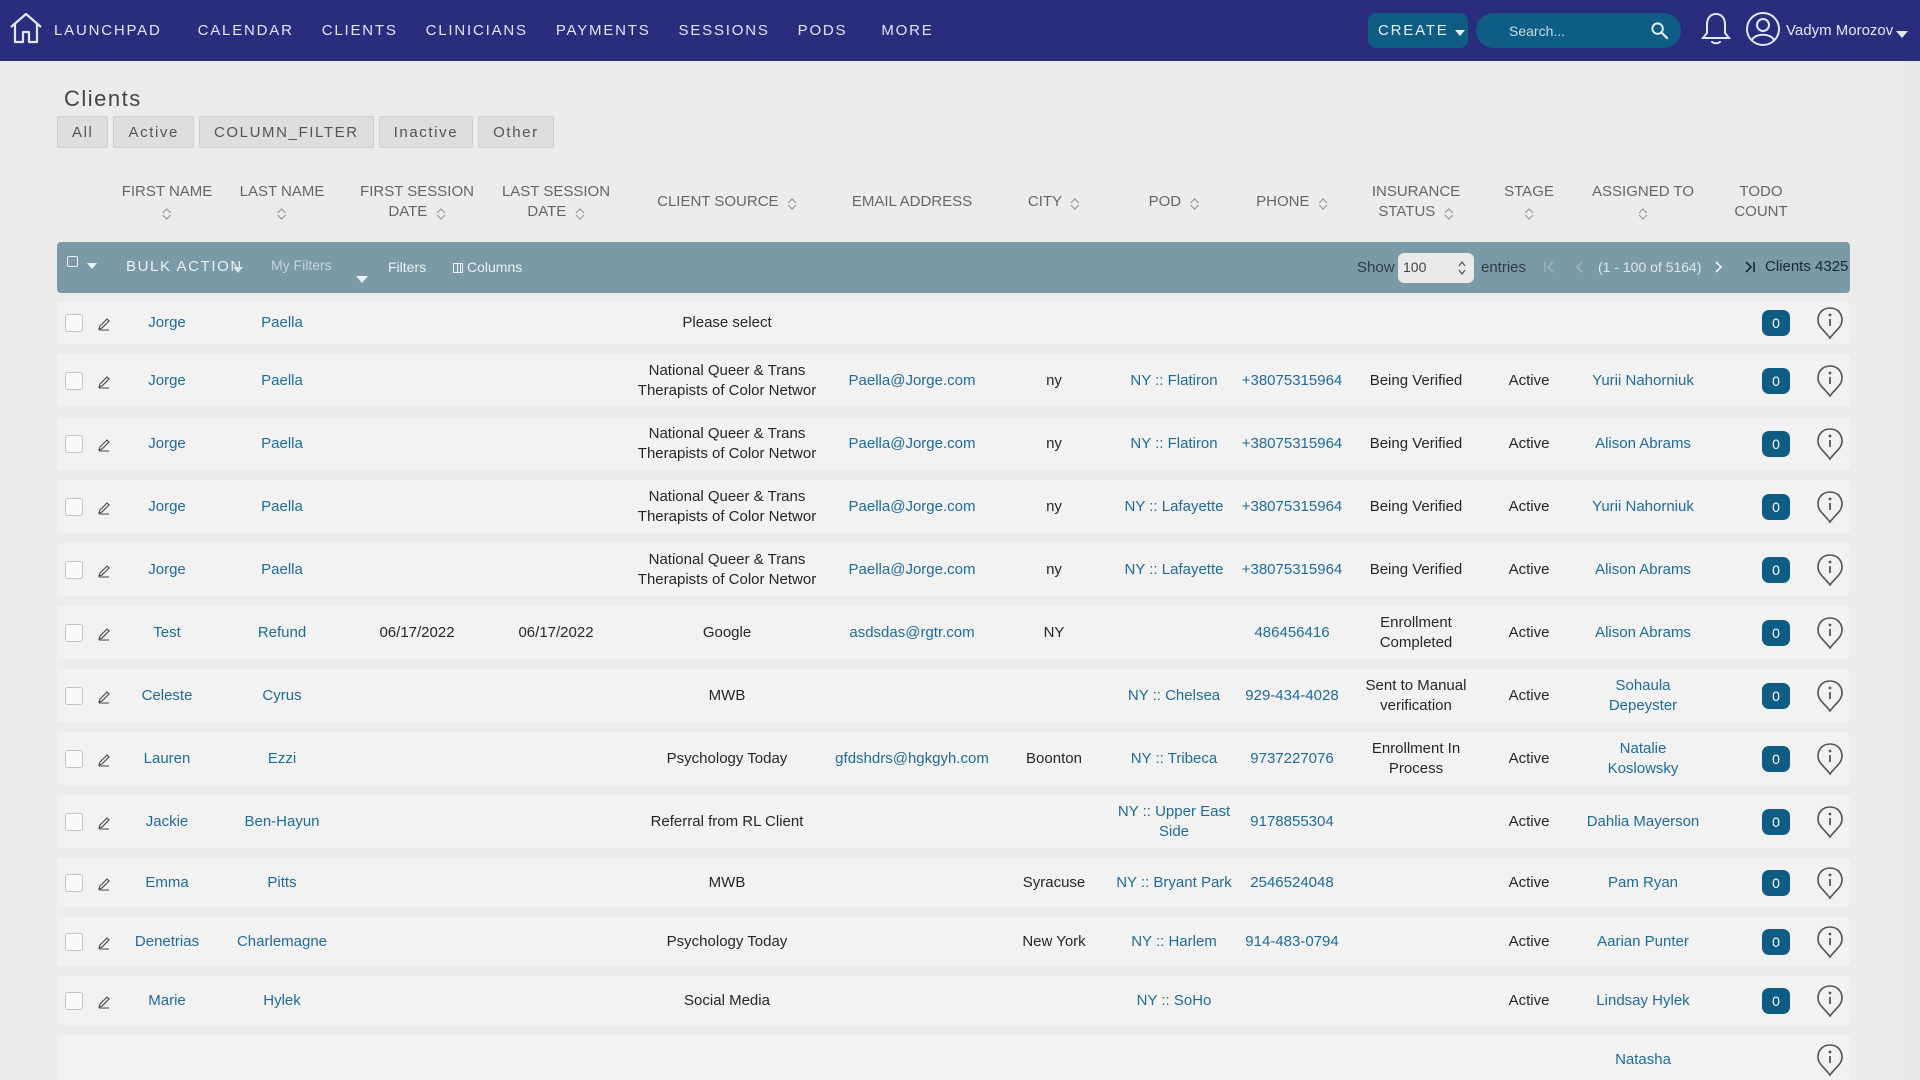 The height and width of the screenshot is (1080, 1920). Describe the element at coordinates (1054, 202) in the screenshot. I see `column-header-city: CITY` at that location.